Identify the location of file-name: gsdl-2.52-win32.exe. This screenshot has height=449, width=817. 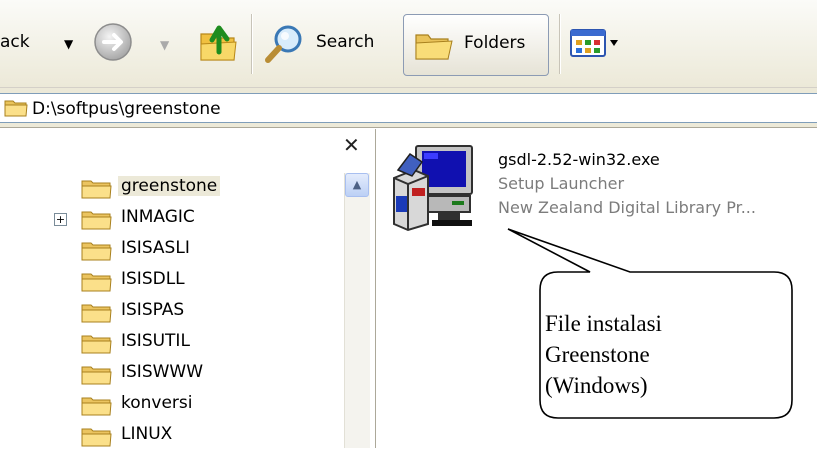
(579, 159).